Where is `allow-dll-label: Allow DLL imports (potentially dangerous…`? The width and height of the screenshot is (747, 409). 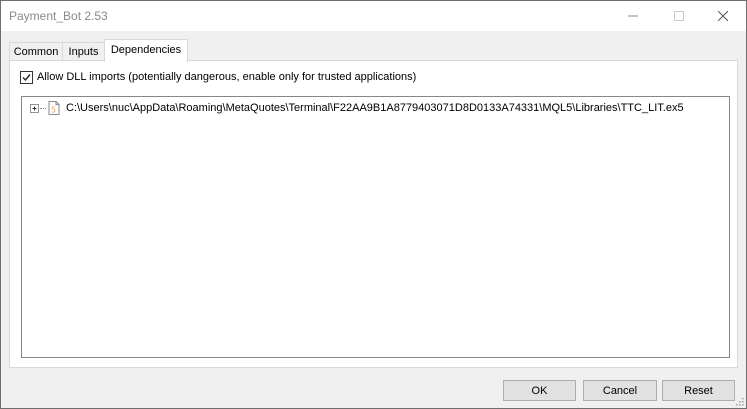
allow-dll-label: Allow DLL imports (potentially dangerous… is located at coordinates (227, 77).